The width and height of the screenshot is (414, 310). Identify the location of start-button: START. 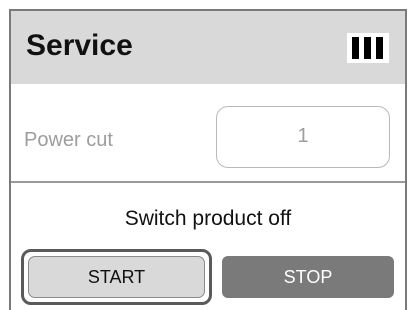
(116, 277).